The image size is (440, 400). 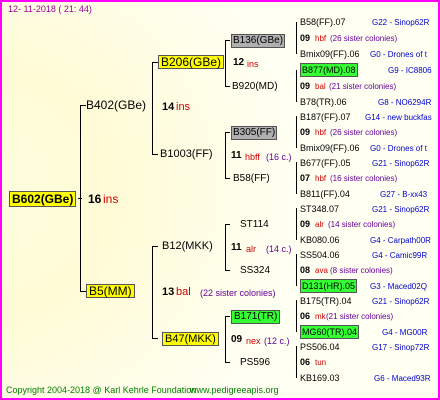 What do you see at coordinates (256, 317) in the screenshot?
I see `gen4-queen-7: B171(TR)` at bounding box center [256, 317].